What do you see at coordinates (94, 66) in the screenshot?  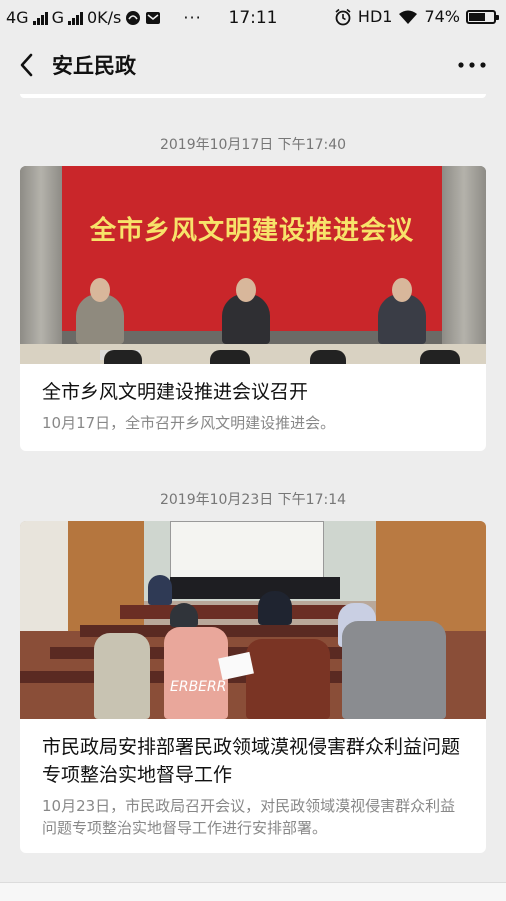 I see `page-title: 安丘民政` at bounding box center [94, 66].